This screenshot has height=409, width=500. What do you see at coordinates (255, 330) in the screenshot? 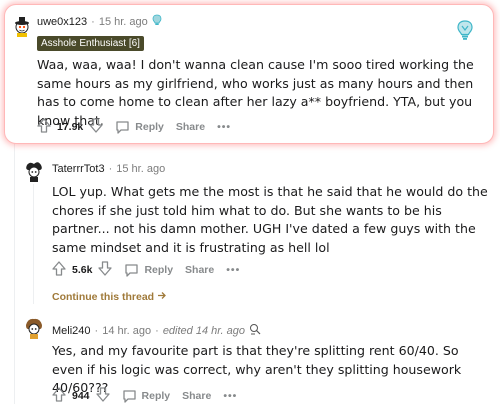
I see `edit-icon` at bounding box center [255, 330].